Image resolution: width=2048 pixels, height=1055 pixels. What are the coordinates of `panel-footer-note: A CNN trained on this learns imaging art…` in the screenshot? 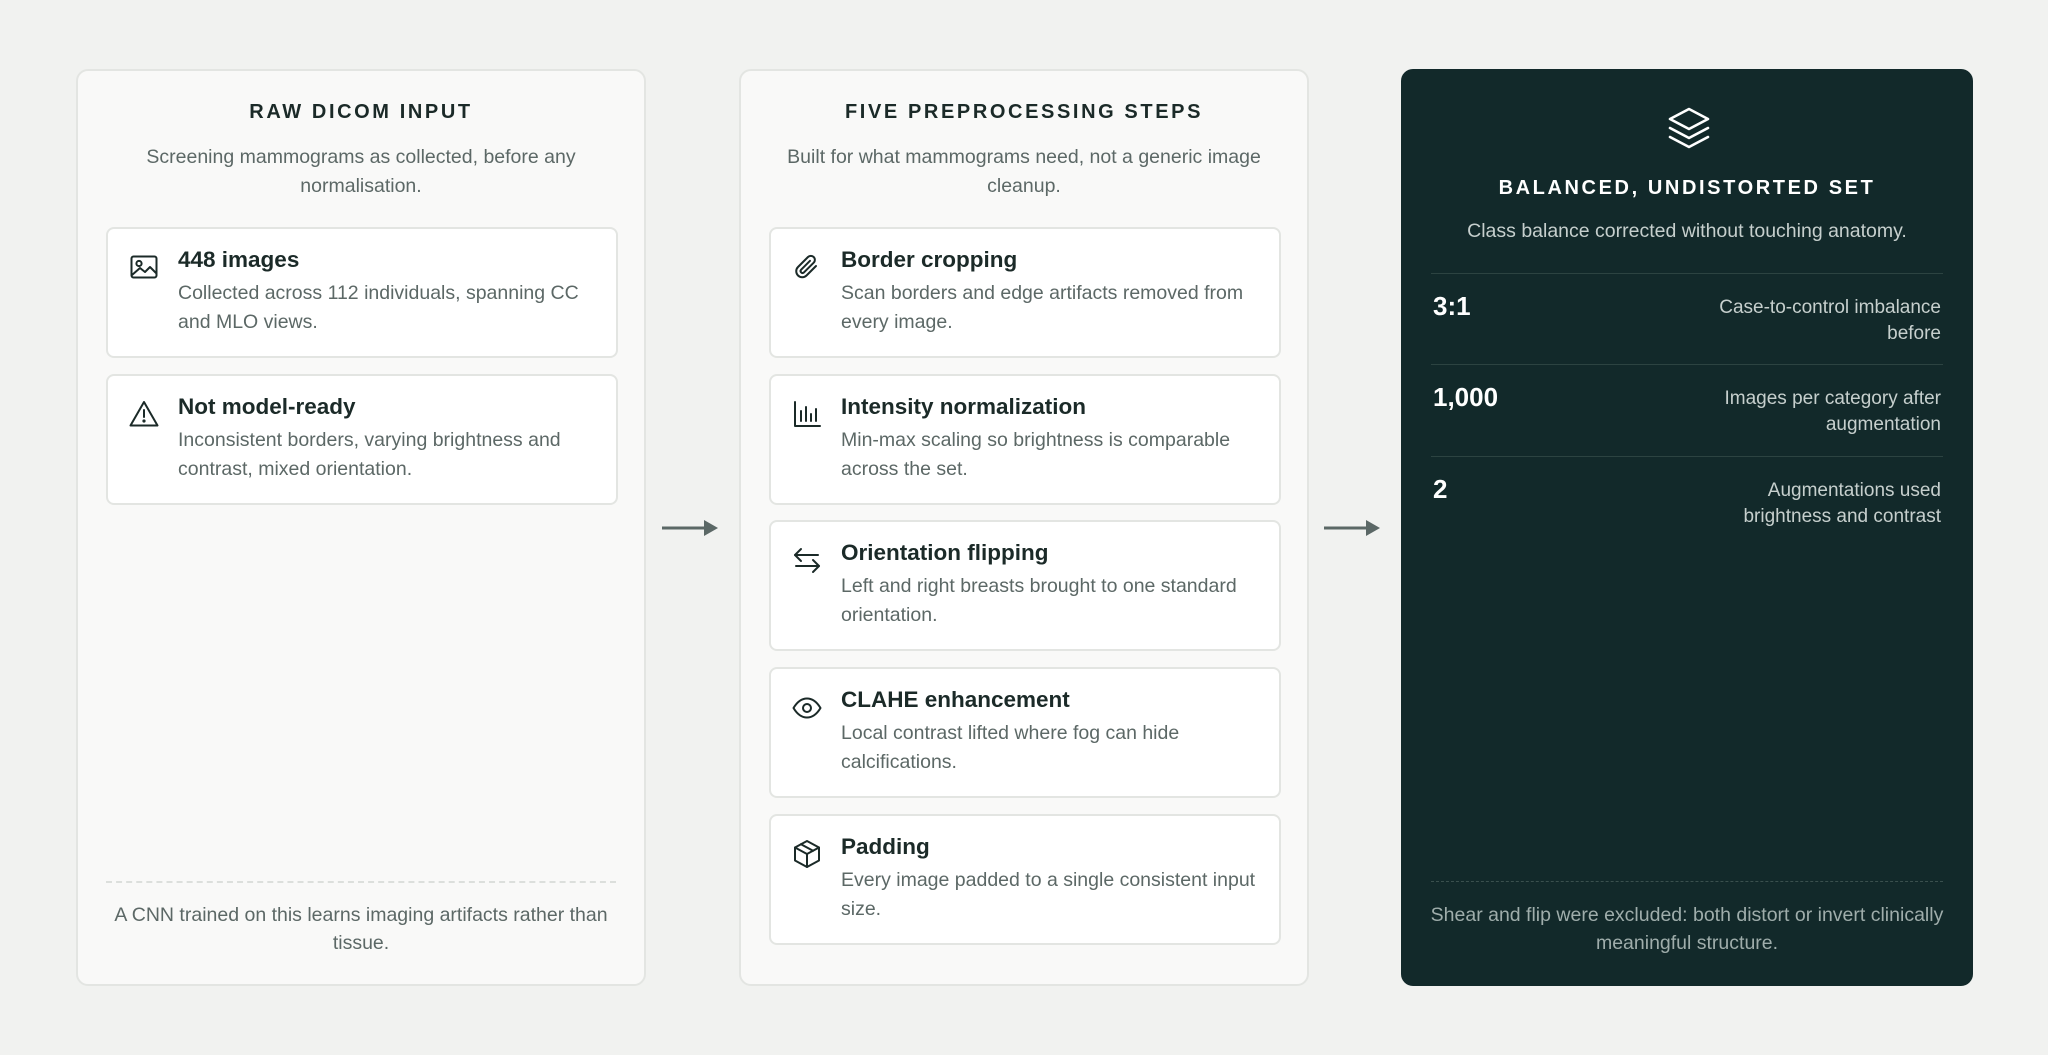 It's located at (361, 929).